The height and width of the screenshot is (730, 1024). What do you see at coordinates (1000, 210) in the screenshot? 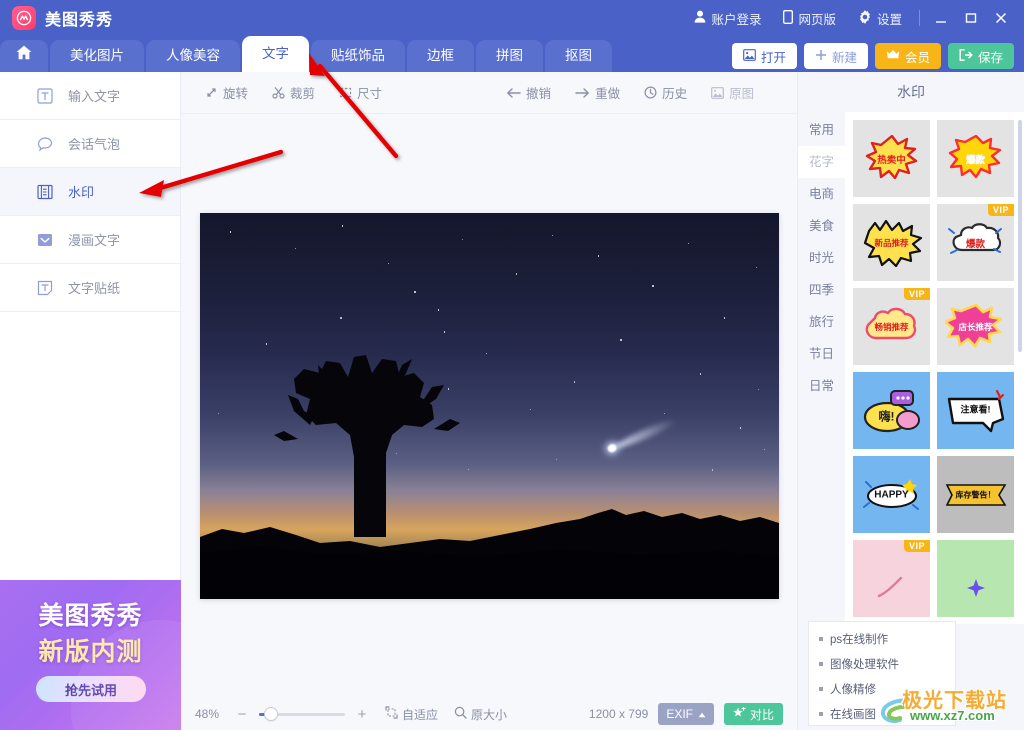
I see `vip-badge: VIP` at bounding box center [1000, 210].